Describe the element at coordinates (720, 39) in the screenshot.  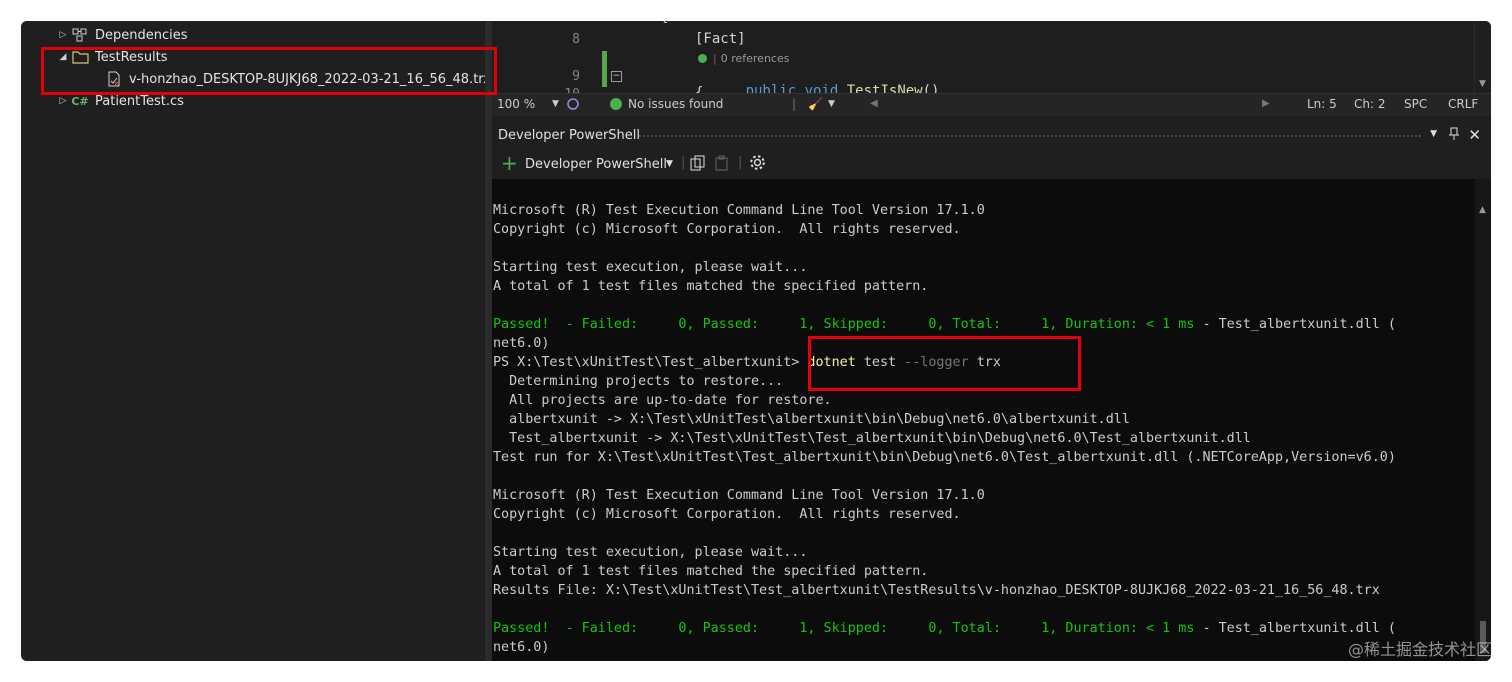
I see `code-line: [Fact]` at that location.